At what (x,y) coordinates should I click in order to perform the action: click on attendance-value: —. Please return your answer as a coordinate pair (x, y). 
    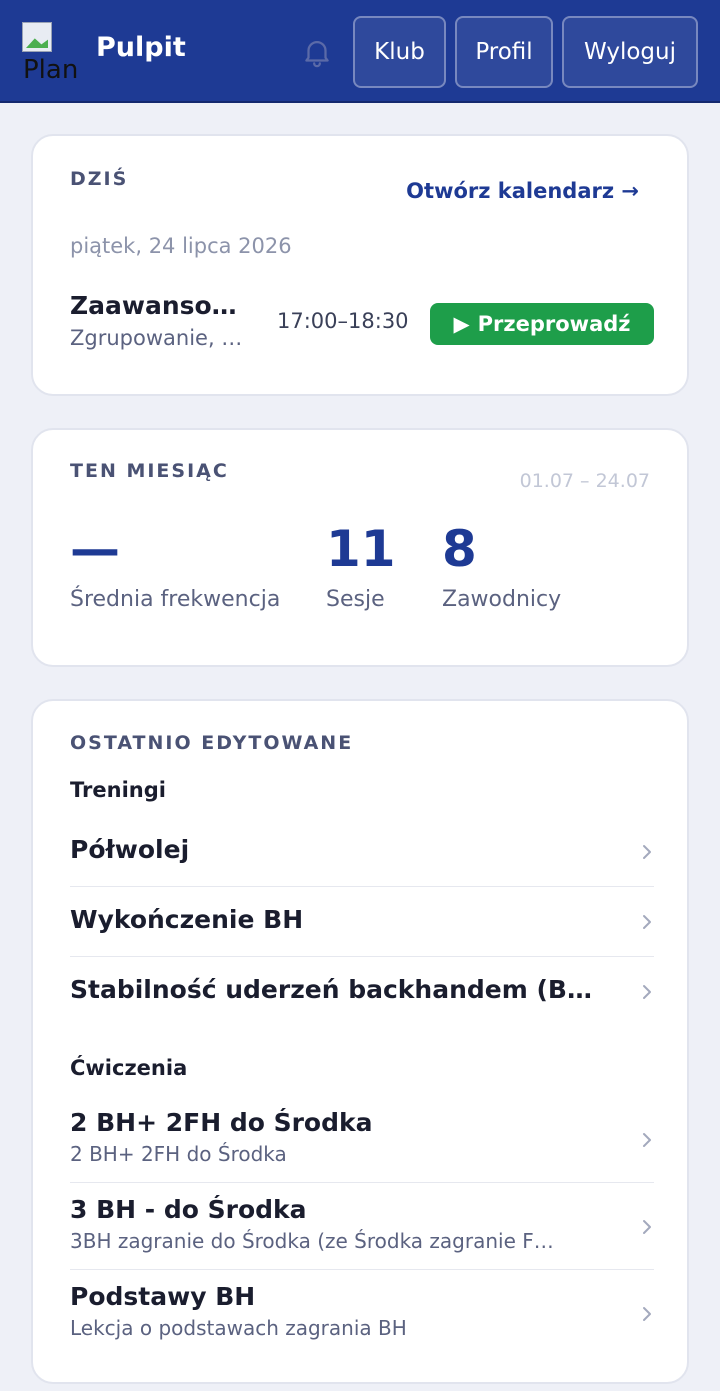
    Looking at the image, I should click on (95, 549).